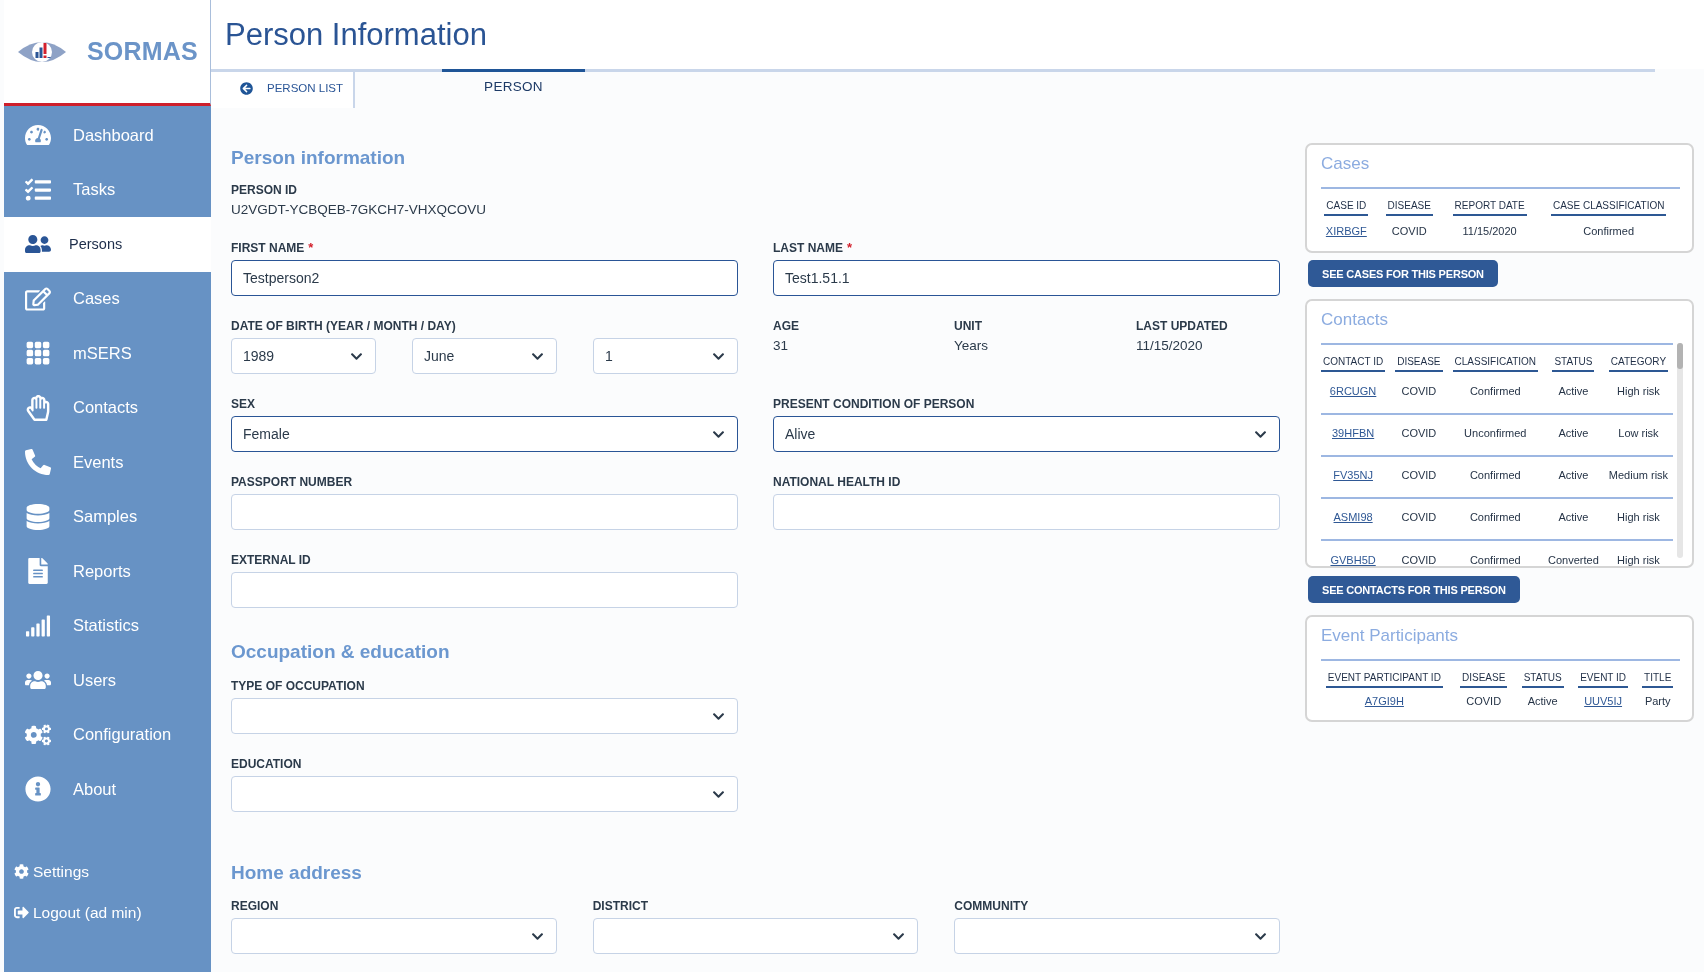 This screenshot has width=1704, height=972. Describe the element at coordinates (484, 356) in the screenshot. I see `dropdown-field: June` at that location.